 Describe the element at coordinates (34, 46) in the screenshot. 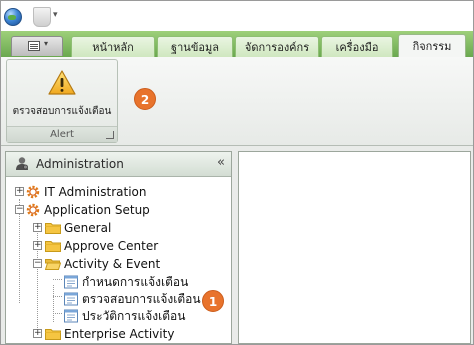

I see `document-icon` at that location.